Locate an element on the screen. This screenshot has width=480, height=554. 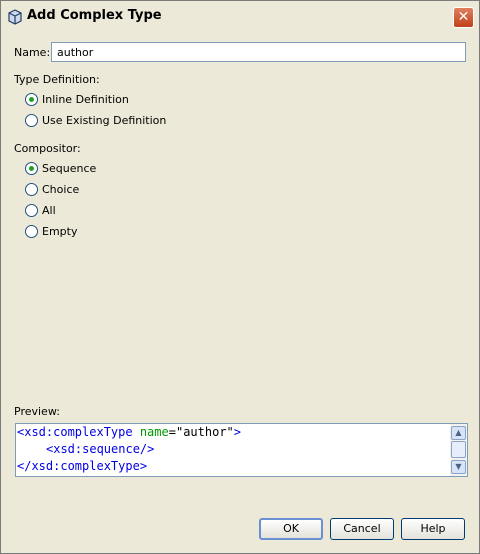
scroll-down-button: ▼ is located at coordinates (458, 467).